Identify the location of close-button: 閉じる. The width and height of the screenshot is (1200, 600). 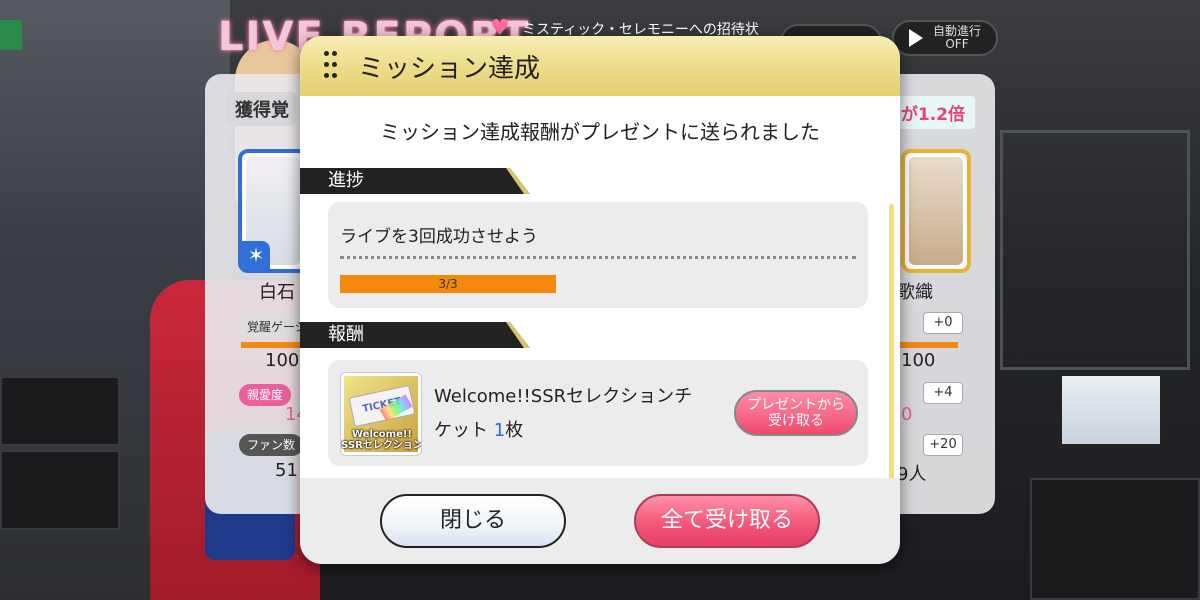
(473, 521).